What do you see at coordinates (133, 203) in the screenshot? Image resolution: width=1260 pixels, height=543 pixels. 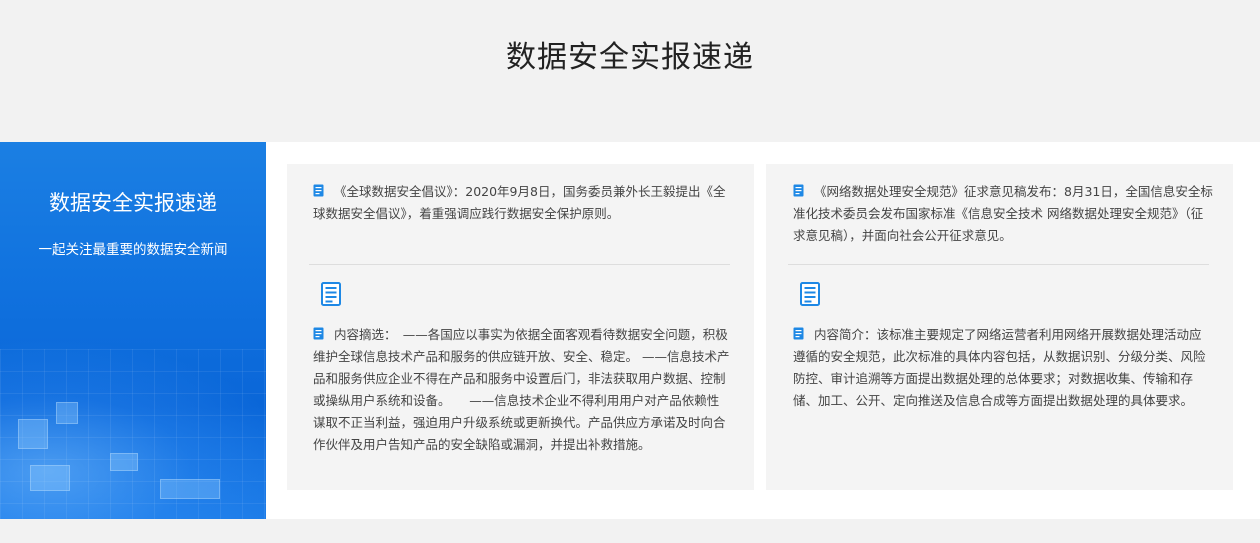 I see `banner-title: 数据安全实报速递` at bounding box center [133, 203].